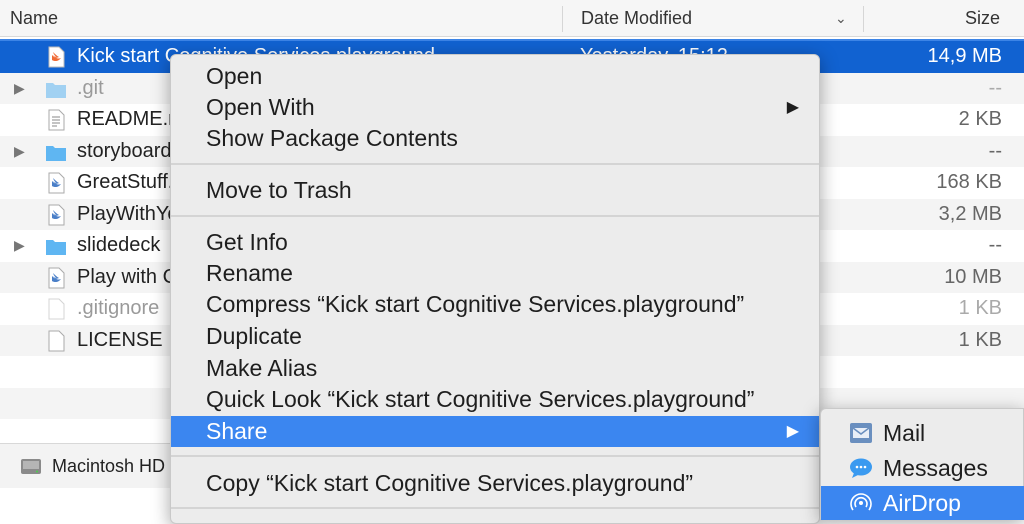 The height and width of the screenshot is (524, 1024). Describe the element at coordinates (861, 502) in the screenshot. I see `airdrop-icon` at that location.